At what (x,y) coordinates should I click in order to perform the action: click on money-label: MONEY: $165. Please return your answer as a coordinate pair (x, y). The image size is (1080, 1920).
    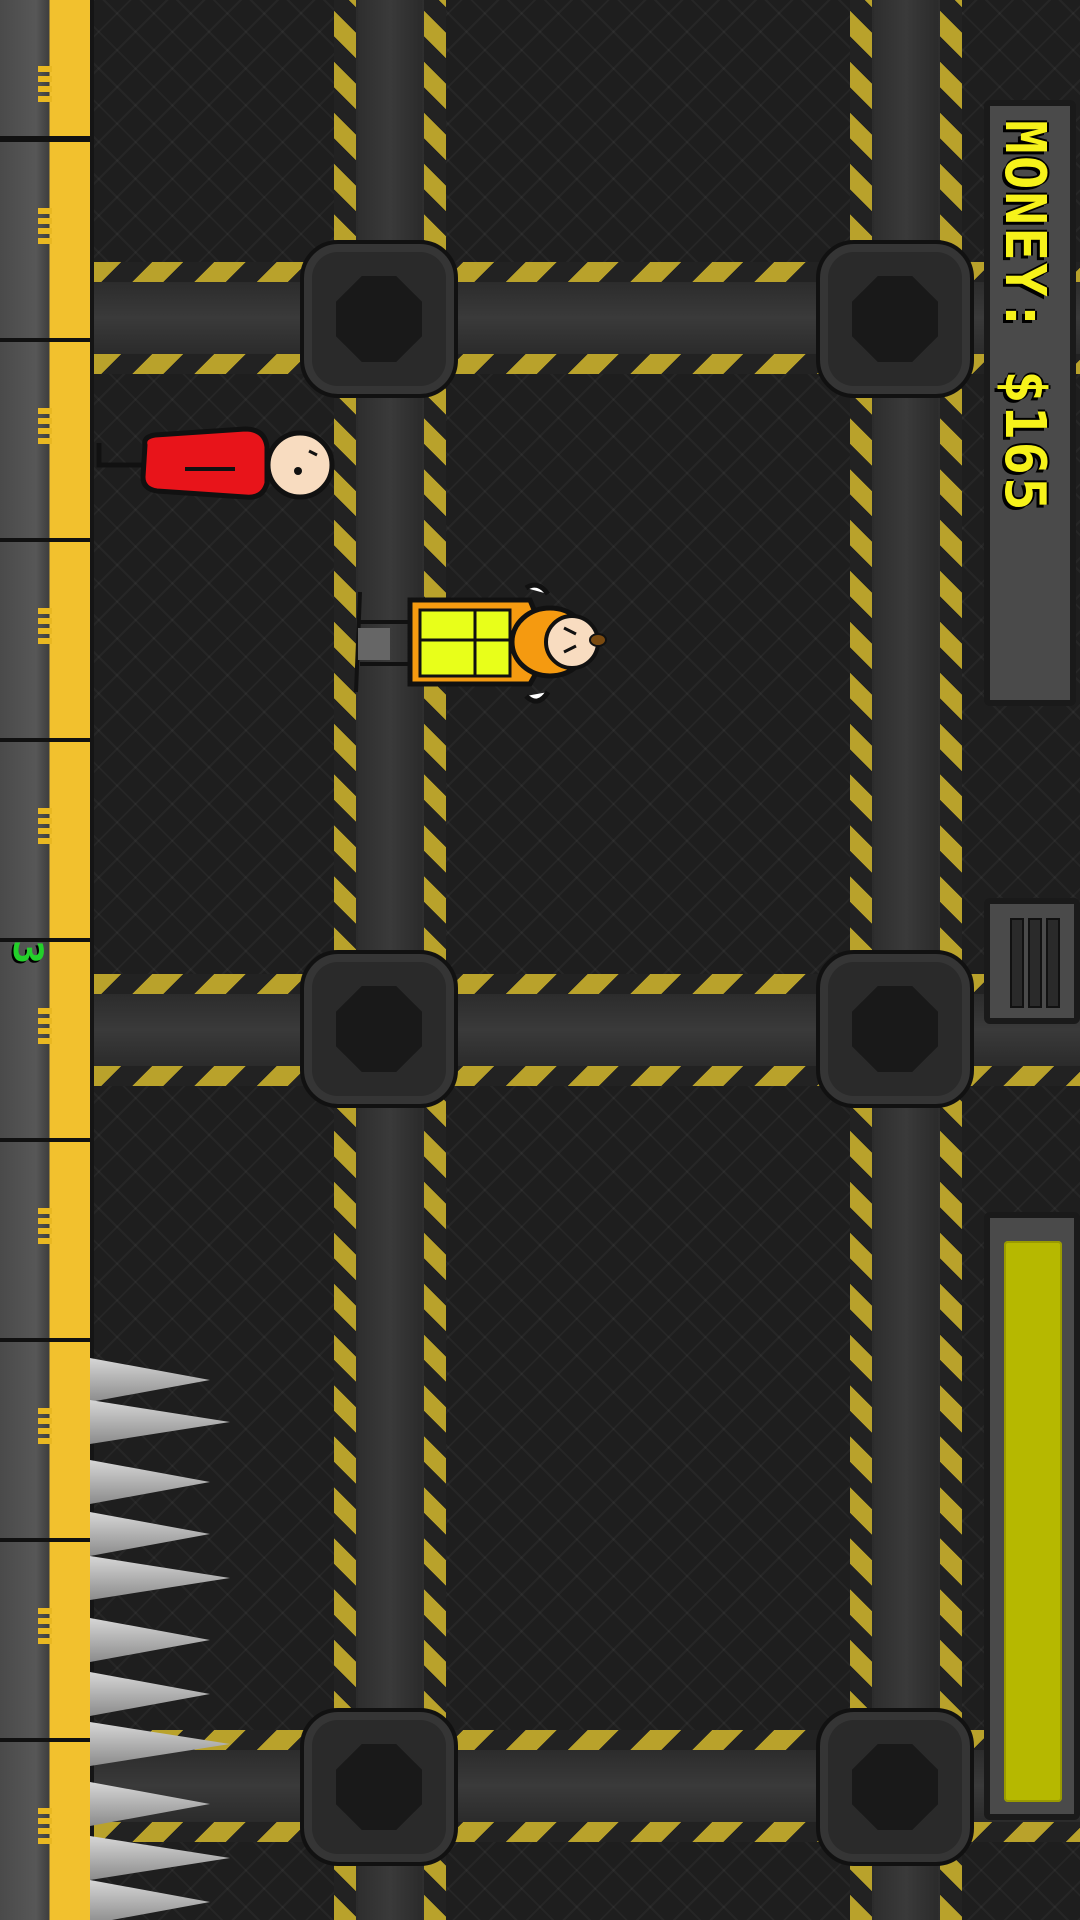
    Looking at the image, I should click on (1024, 316).